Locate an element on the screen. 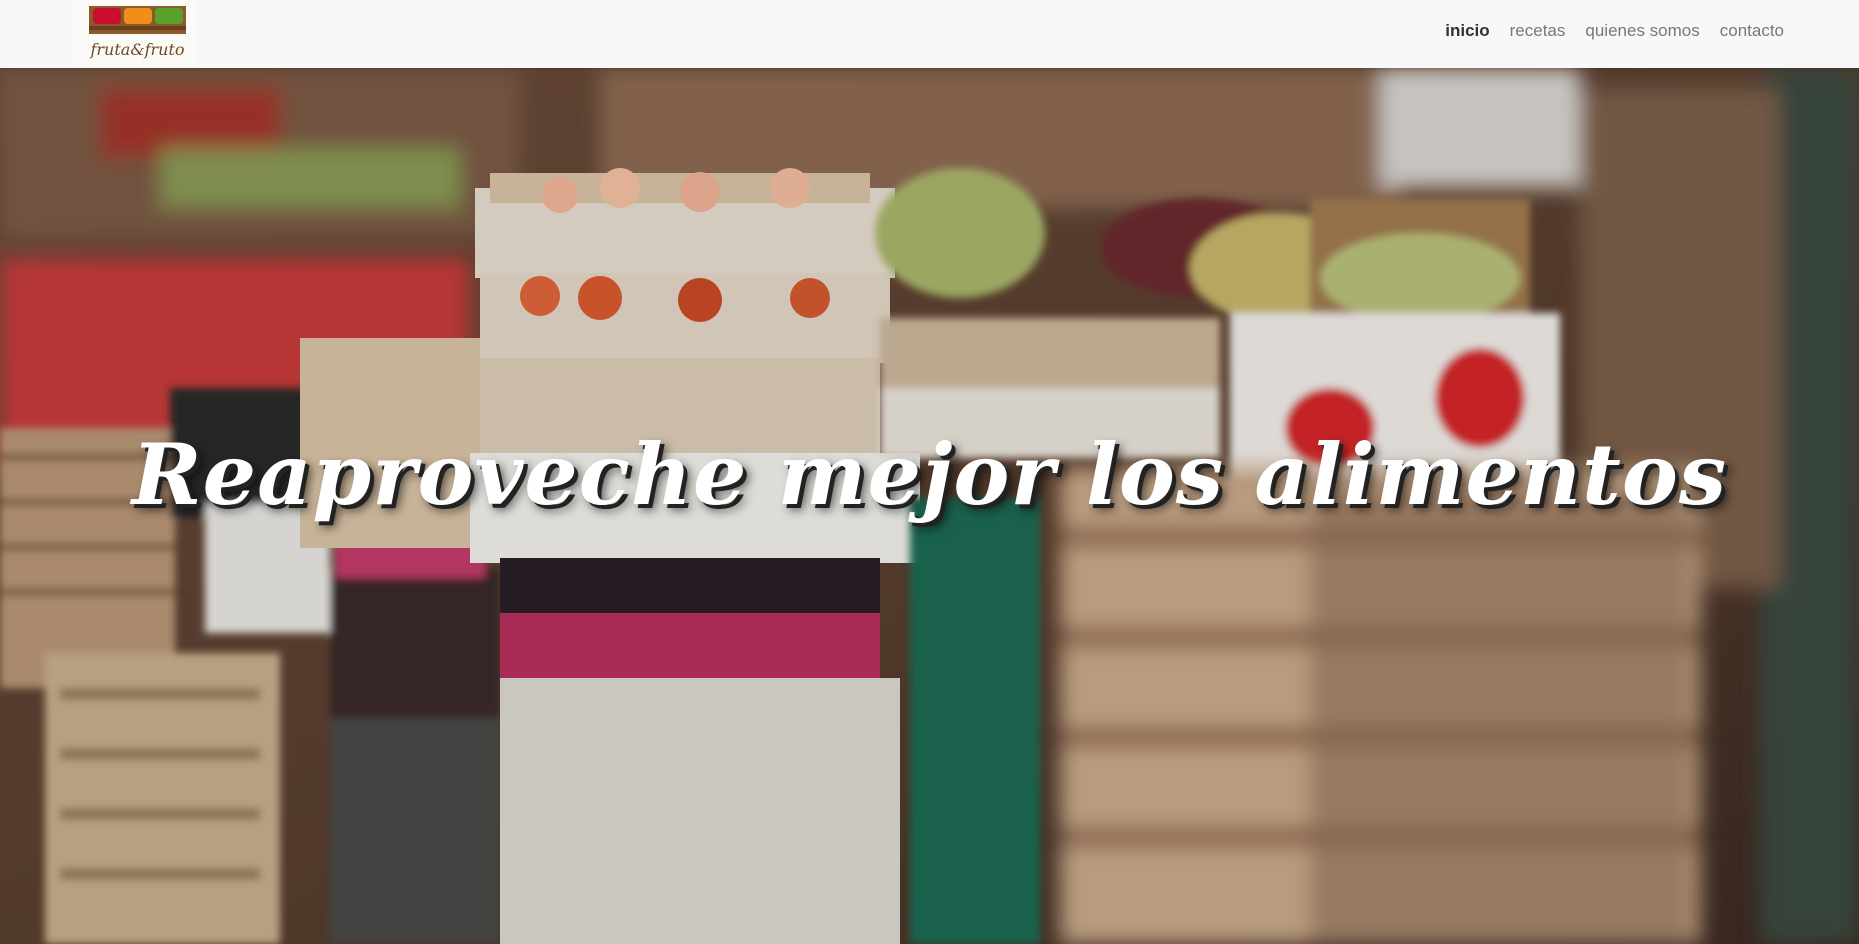 This screenshot has width=1859, height=944. nav-item-recetas: recetas is located at coordinates (1538, 31).